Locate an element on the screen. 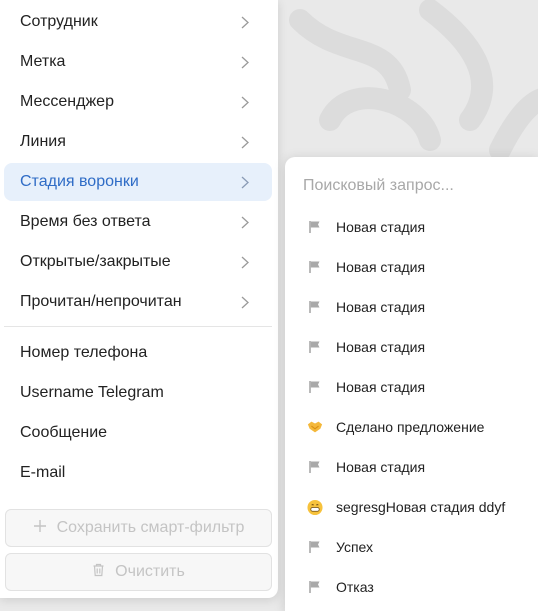 Image resolution: width=538 pixels, height=611 pixels. menu-item-label: E-mail is located at coordinates (43, 472).